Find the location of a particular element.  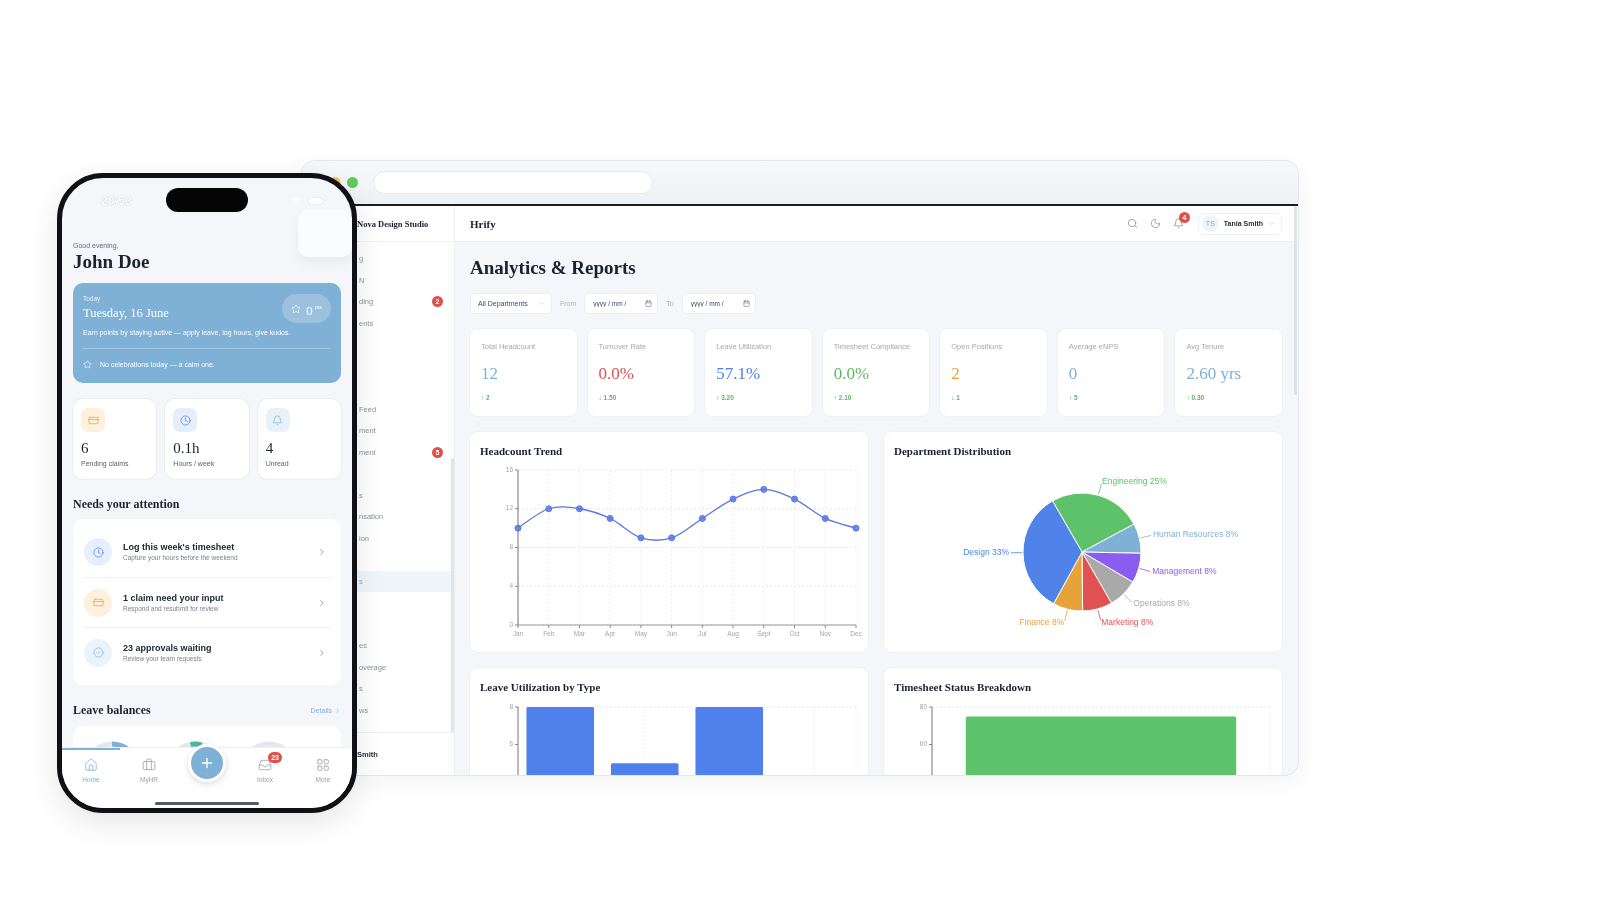

slice-label: Operations 8% is located at coordinates (1161, 603).